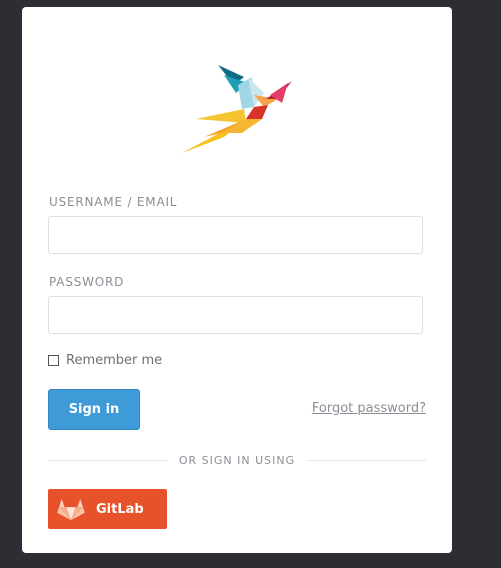 This screenshot has height=568, width=501. Describe the element at coordinates (114, 360) in the screenshot. I see `remember-me-label: Remember me` at that location.